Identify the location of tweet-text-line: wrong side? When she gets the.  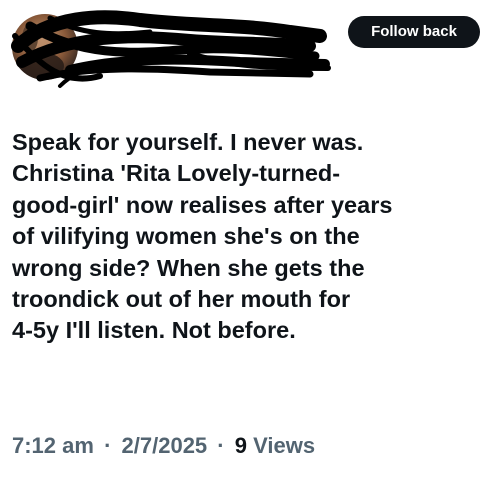
(188, 267).